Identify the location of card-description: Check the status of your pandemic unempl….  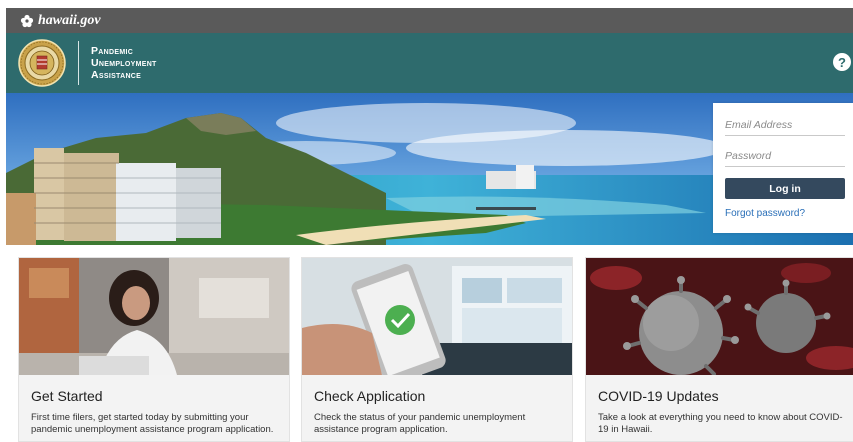
(420, 423).